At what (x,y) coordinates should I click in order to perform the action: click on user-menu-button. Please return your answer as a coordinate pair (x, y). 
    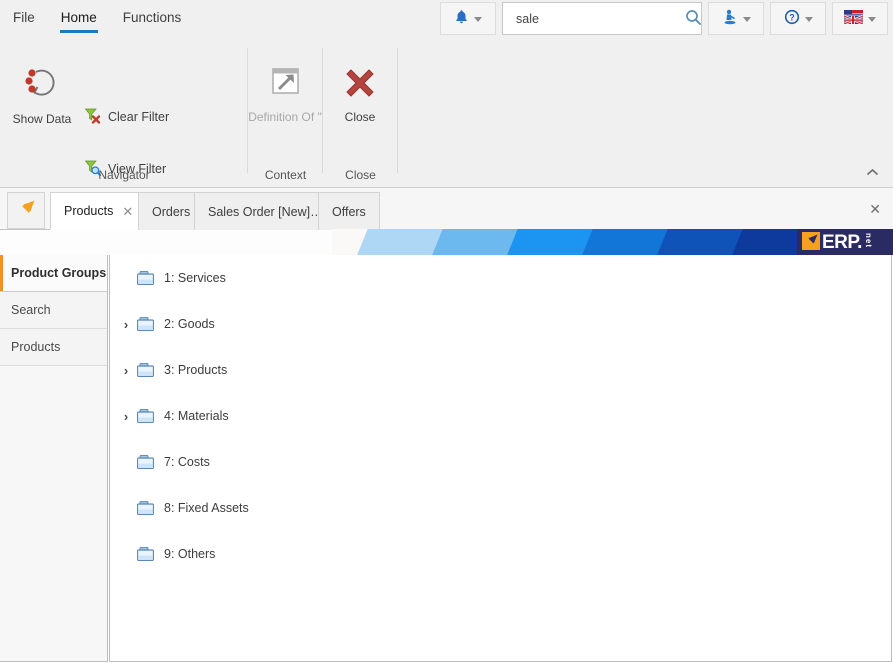
    Looking at the image, I should click on (736, 18).